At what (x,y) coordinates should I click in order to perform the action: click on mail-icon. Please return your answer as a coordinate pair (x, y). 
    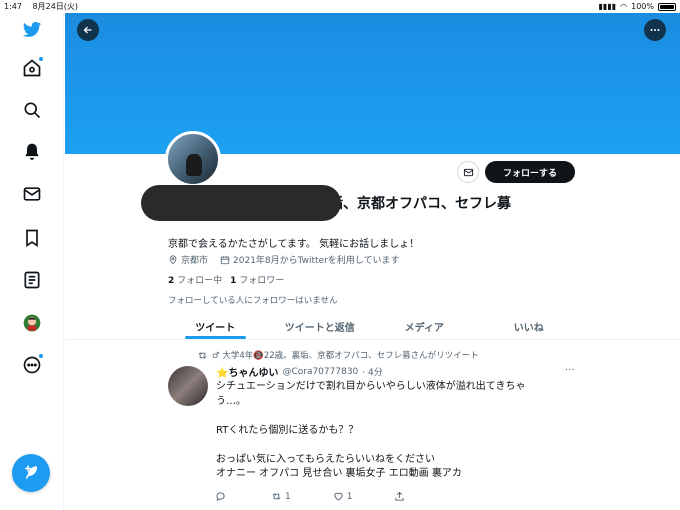
    Looking at the image, I should click on (468, 172).